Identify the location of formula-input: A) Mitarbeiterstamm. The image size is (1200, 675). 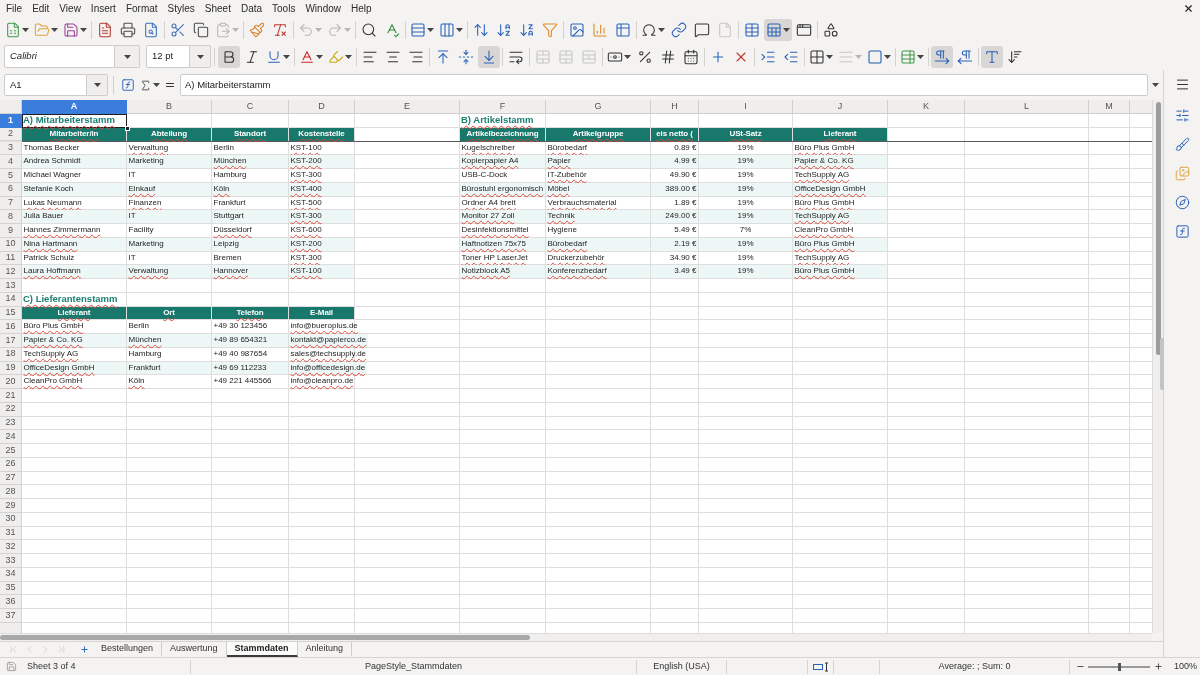
(664, 85).